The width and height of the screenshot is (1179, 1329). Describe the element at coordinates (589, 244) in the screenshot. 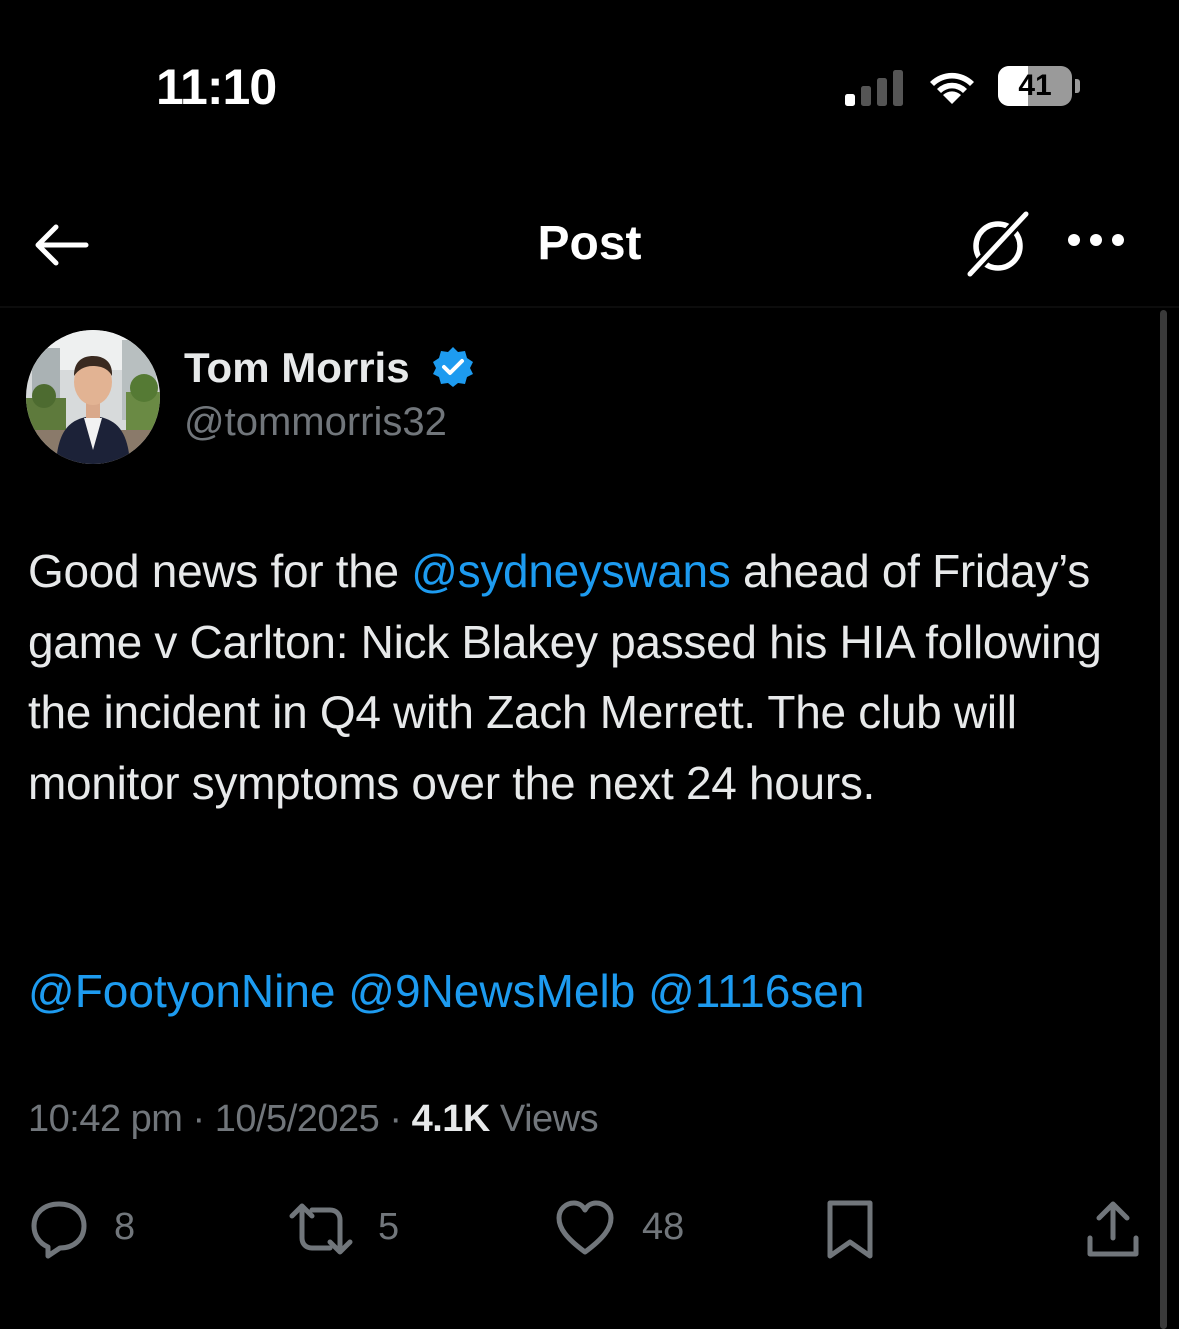

I see `post-header: Post` at that location.